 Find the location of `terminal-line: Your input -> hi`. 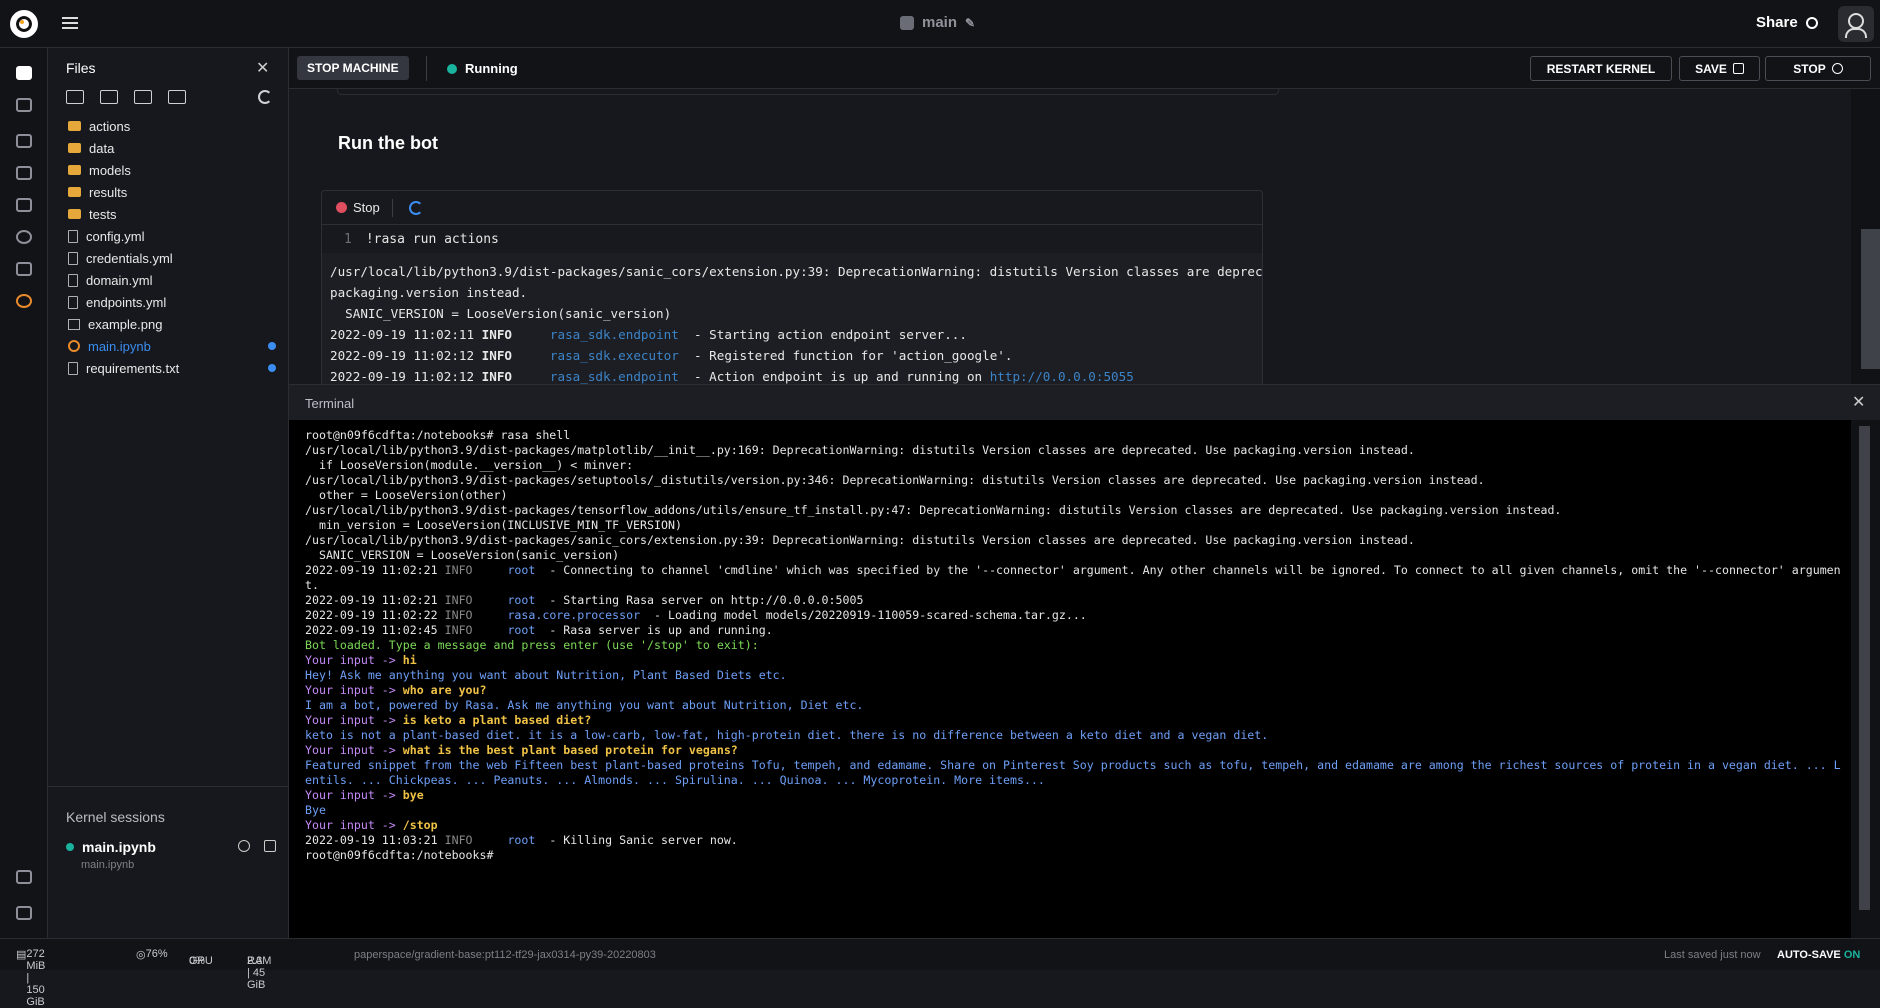

terminal-line: Your input -> hi is located at coordinates (361, 660).